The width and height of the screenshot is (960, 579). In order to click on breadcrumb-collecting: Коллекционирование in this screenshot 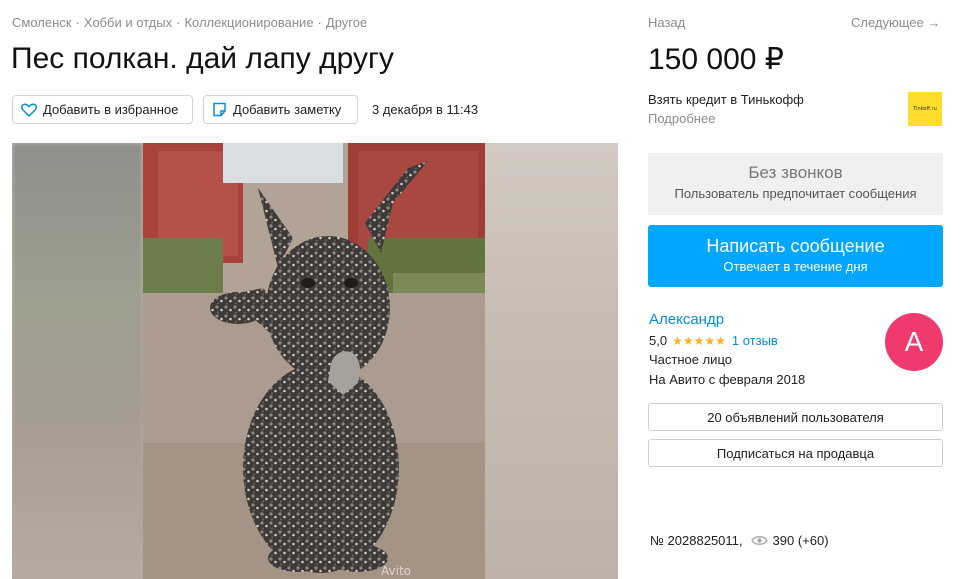, I will do `click(248, 22)`.